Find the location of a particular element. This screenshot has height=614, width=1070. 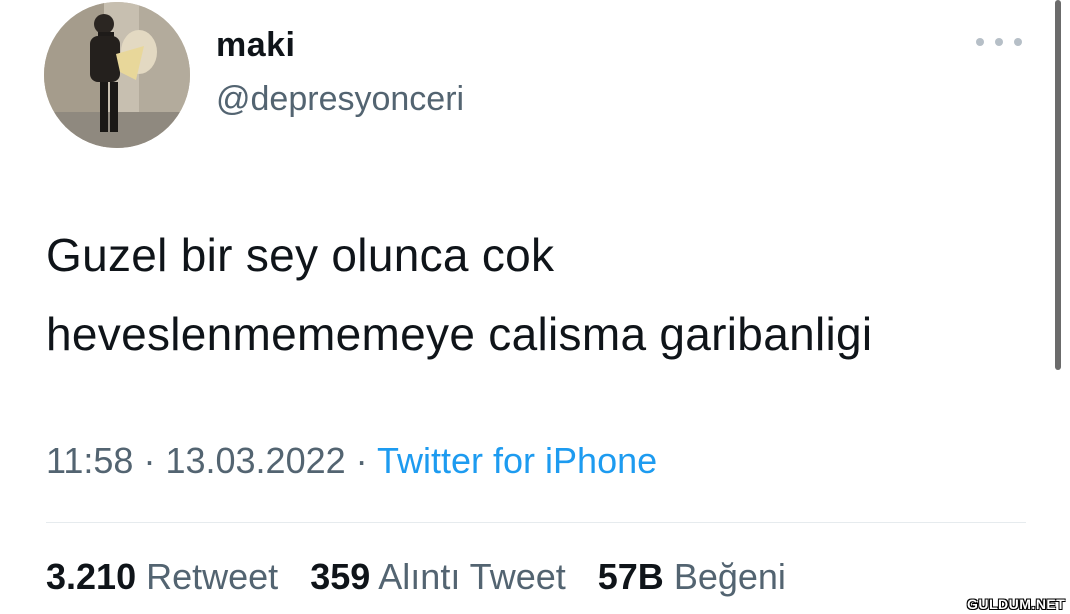

likes-stat: 57B Beğeni is located at coordinates (692, 576).